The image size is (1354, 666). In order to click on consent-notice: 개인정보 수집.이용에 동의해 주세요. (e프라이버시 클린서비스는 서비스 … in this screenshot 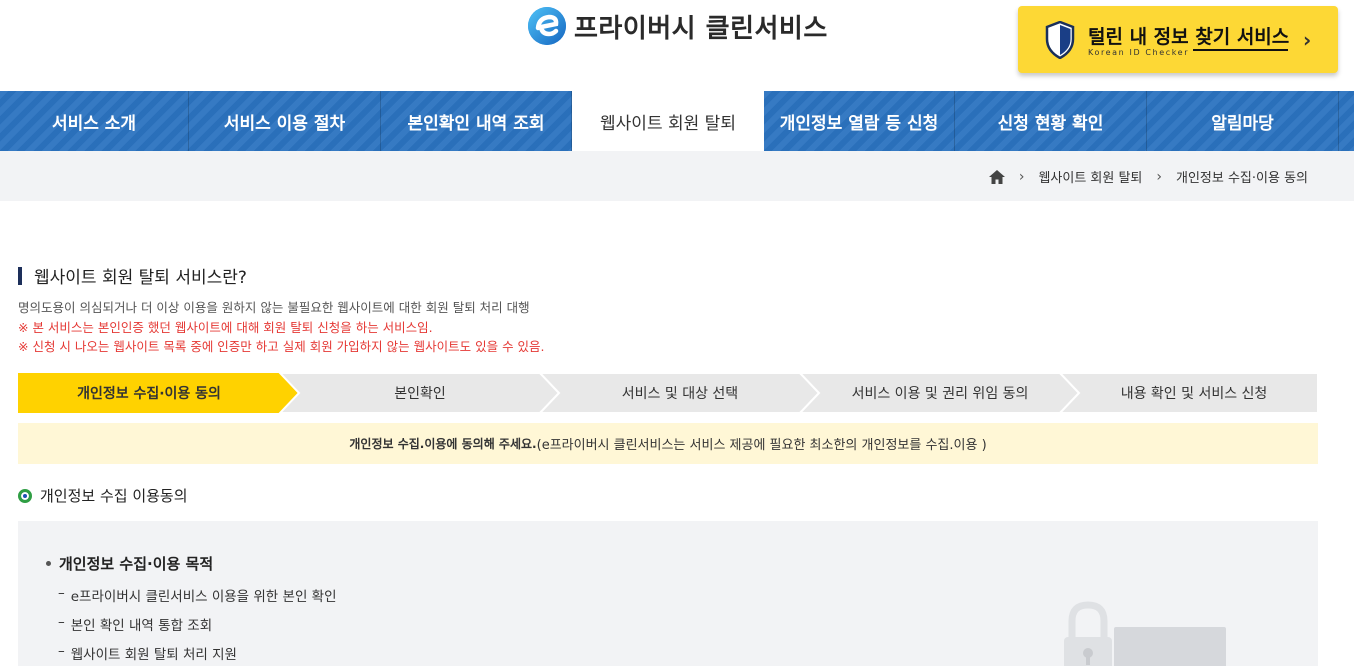, I will do `click(668, 443)`.